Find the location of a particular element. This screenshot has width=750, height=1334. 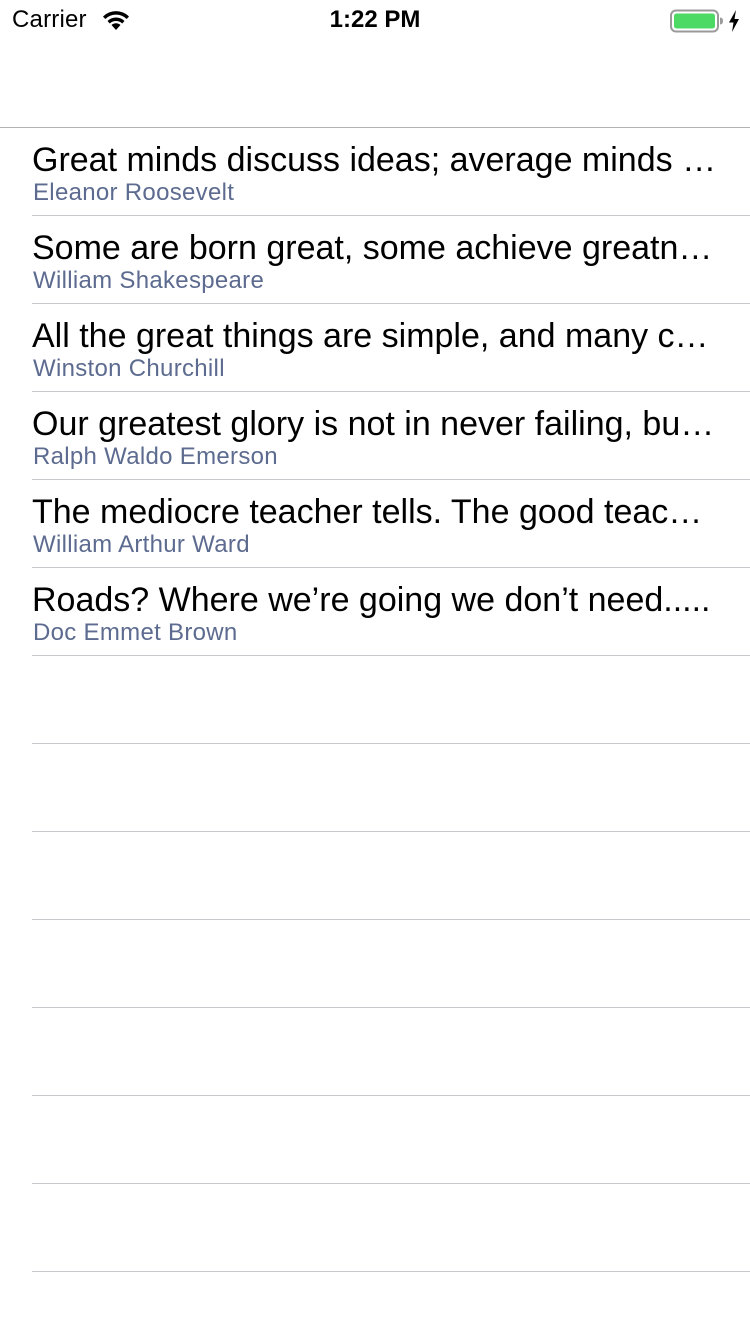

quote-author: Ralph Waldo Emerson is located at coordinates (155, 456).